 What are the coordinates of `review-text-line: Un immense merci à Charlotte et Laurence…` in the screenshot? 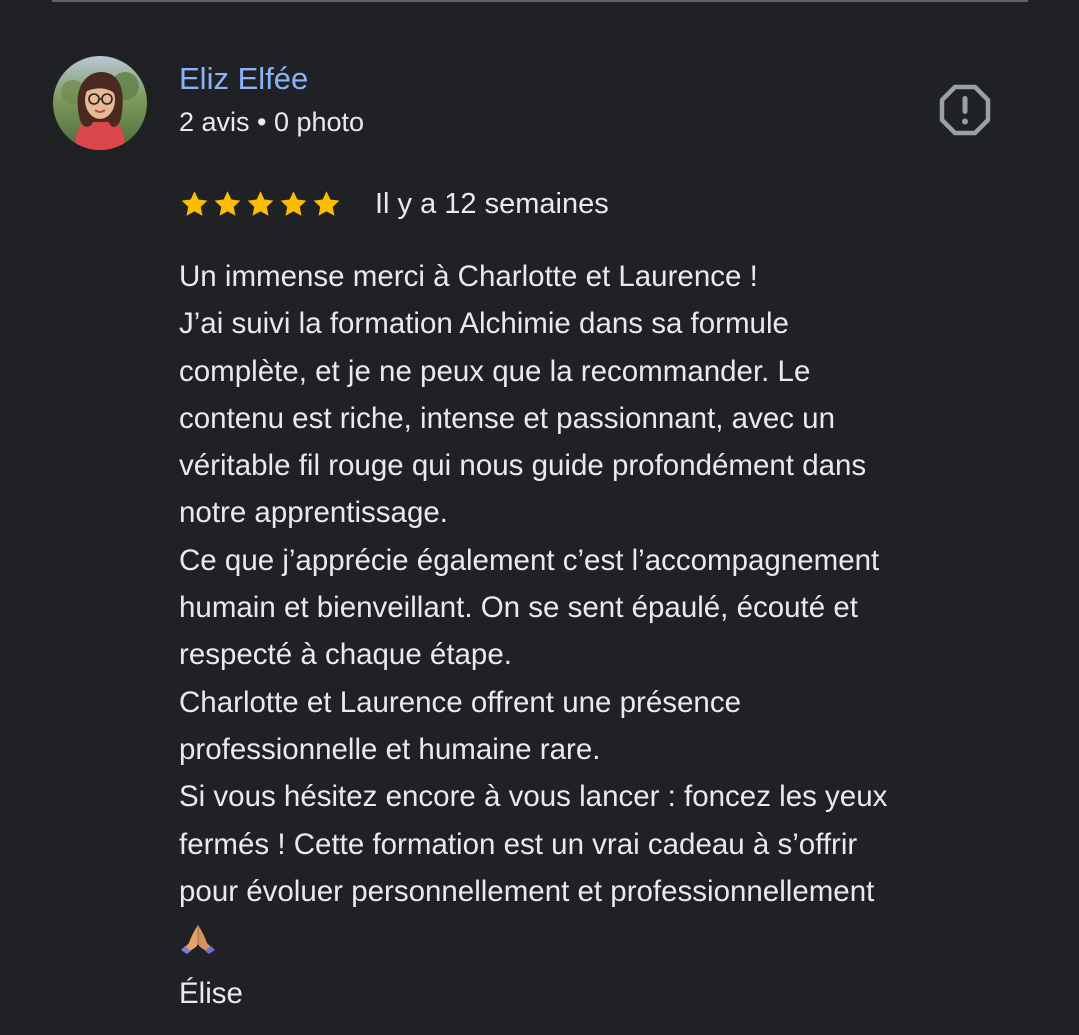 It's located at (468, 276).